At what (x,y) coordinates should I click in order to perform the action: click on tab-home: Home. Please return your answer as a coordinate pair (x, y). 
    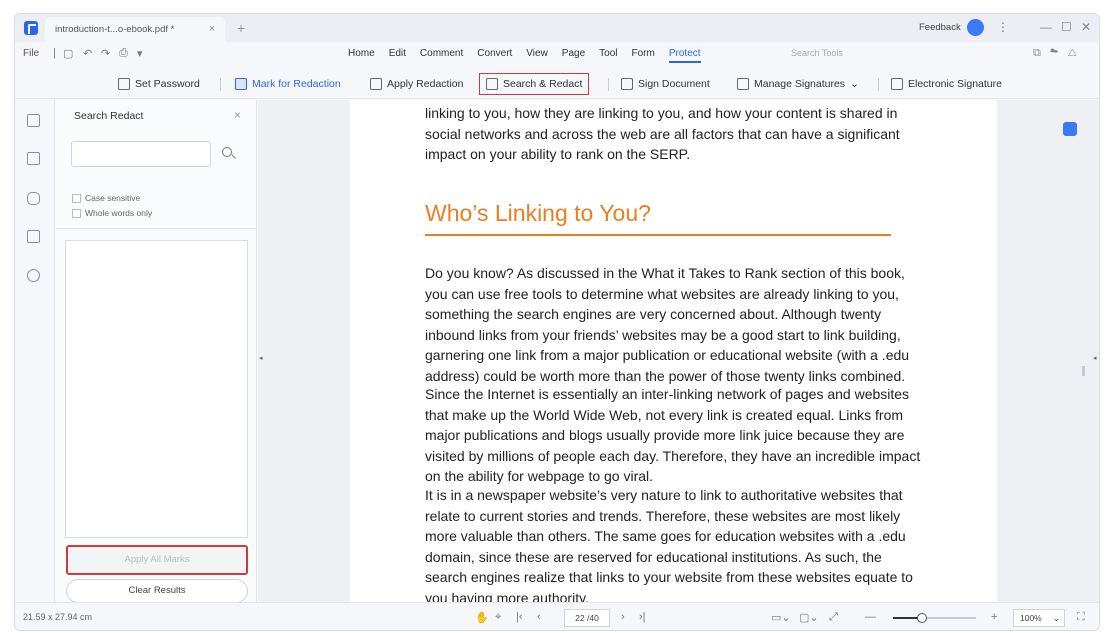
    Looking at the image, I should click on (361, 55).